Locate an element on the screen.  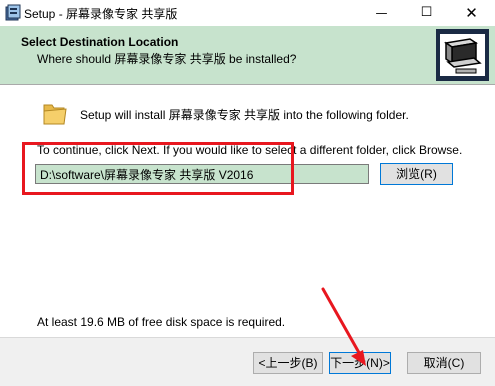
title-bar: Setup - 屏幕录像专家 共享版 — ☐ ✕ is located at coordinates (247, 13).